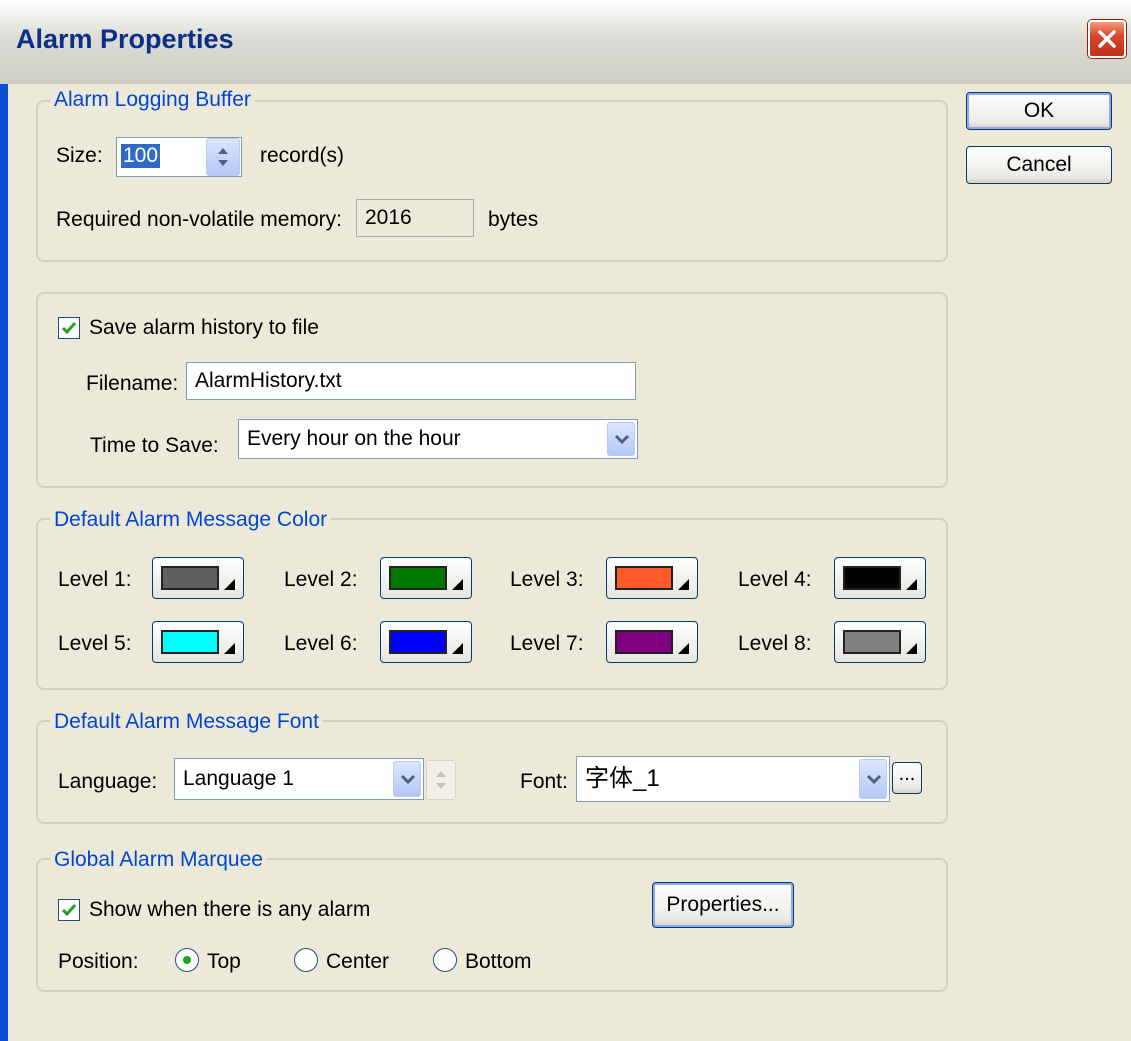 Image resolution: width=1131 pixels, height=1041 pixels. I want to click on logging-buffer-legend: Alarm Logging Buffer, so click(152, 100).